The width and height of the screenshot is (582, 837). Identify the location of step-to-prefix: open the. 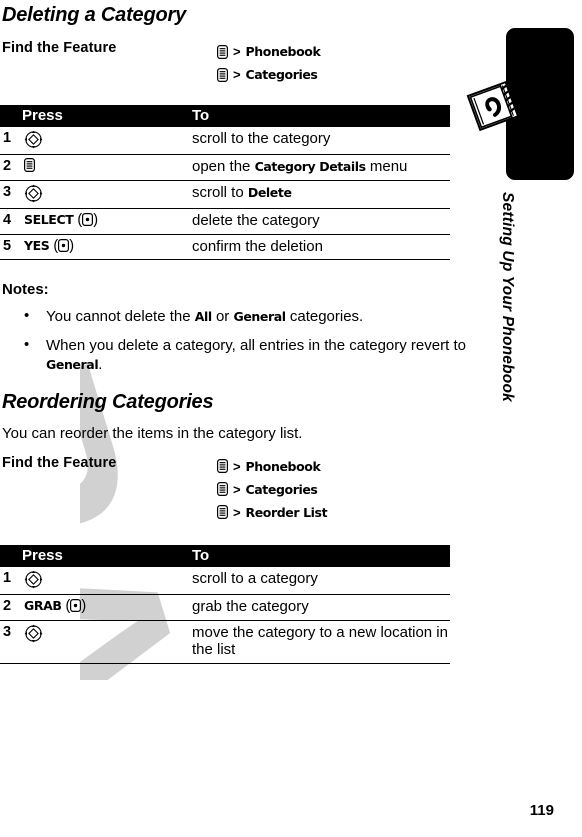
(223, 167).